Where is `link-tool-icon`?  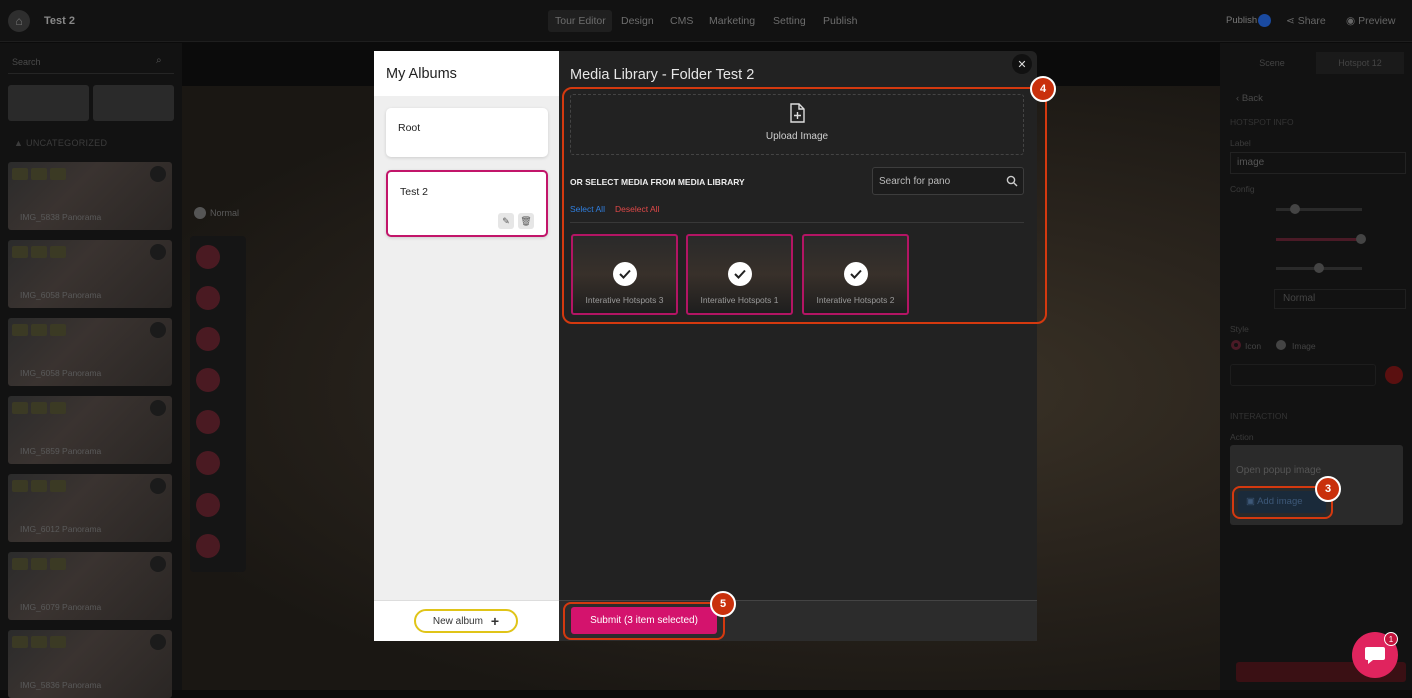
link-tool-icon is located at coordinates (208, 505).